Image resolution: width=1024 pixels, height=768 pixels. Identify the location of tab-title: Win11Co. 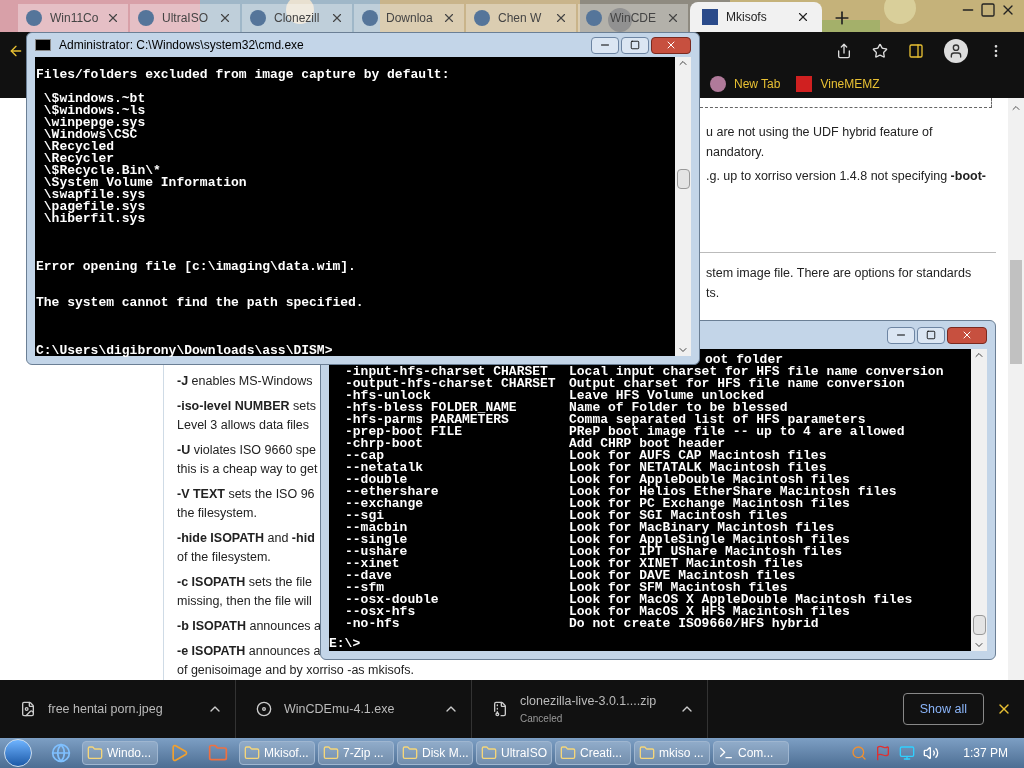
(74, 18).